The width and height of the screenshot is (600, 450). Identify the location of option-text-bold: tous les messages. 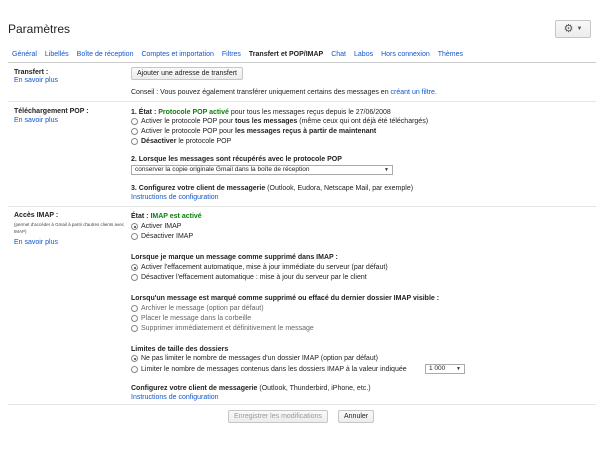
(266, 121).